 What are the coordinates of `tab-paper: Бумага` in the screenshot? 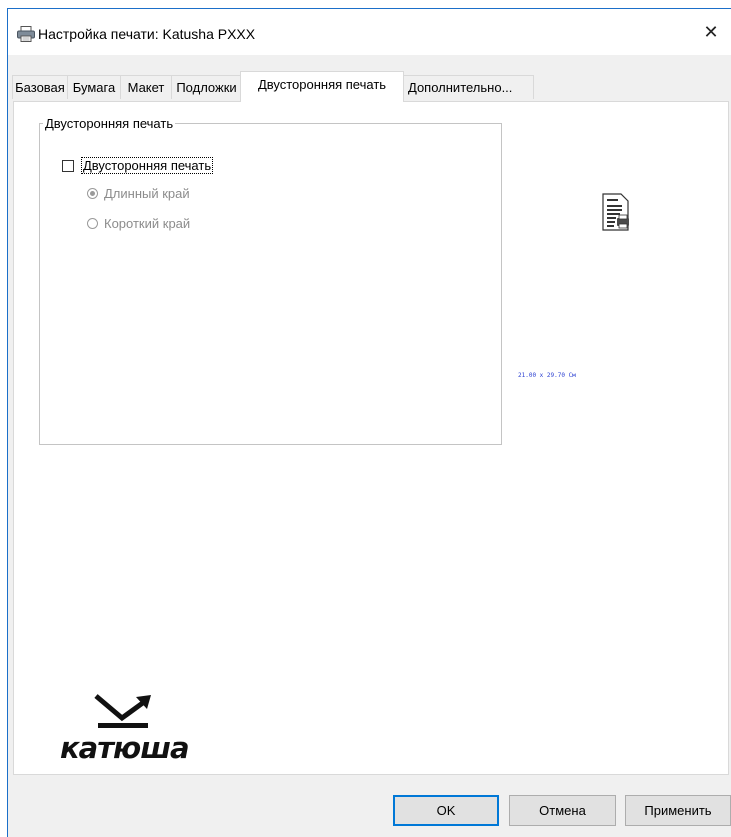 It's located at (94, 87).